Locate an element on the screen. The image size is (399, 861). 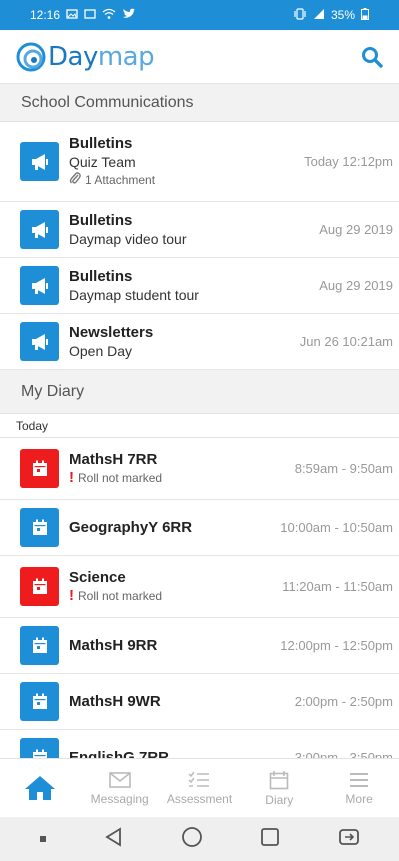
tab-assessment: Assessment is located at coordinates (200, 788).